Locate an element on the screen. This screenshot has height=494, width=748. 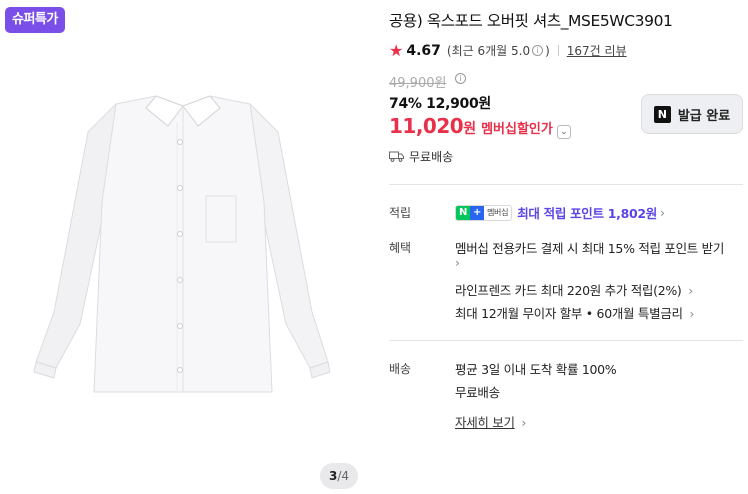
product-title: 공용) 옥스포드 오버핏 셔츠_MSE5WC3901 is located at coordinates (531, 21).